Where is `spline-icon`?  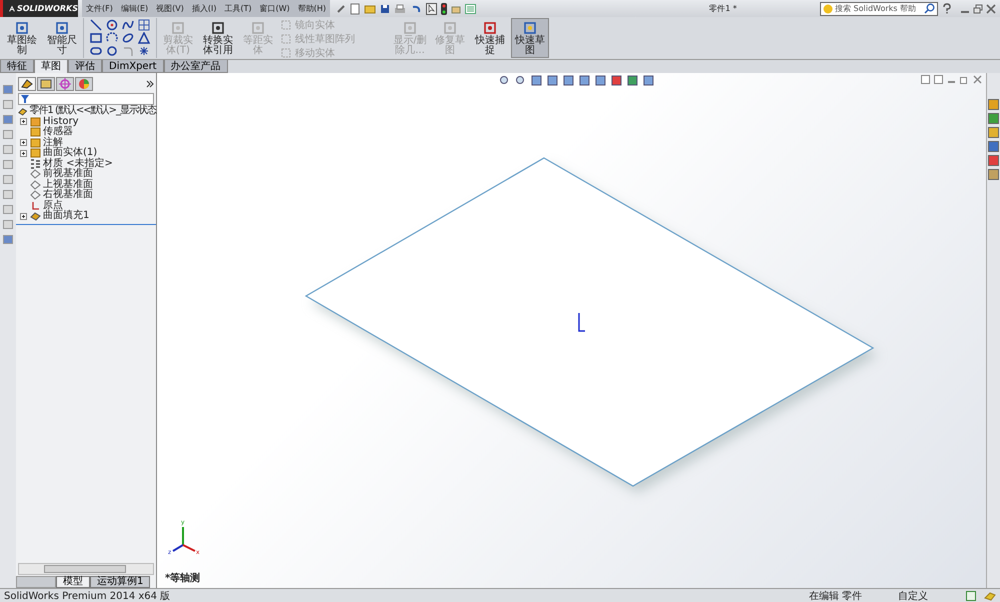
spline-icon is located at coordinates (128, 25).